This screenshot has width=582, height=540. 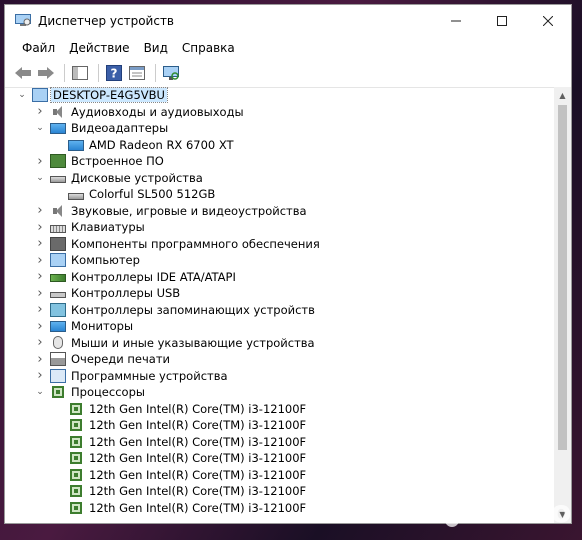 I want to click on storage-controller-icon, so click(x=58, y=309).